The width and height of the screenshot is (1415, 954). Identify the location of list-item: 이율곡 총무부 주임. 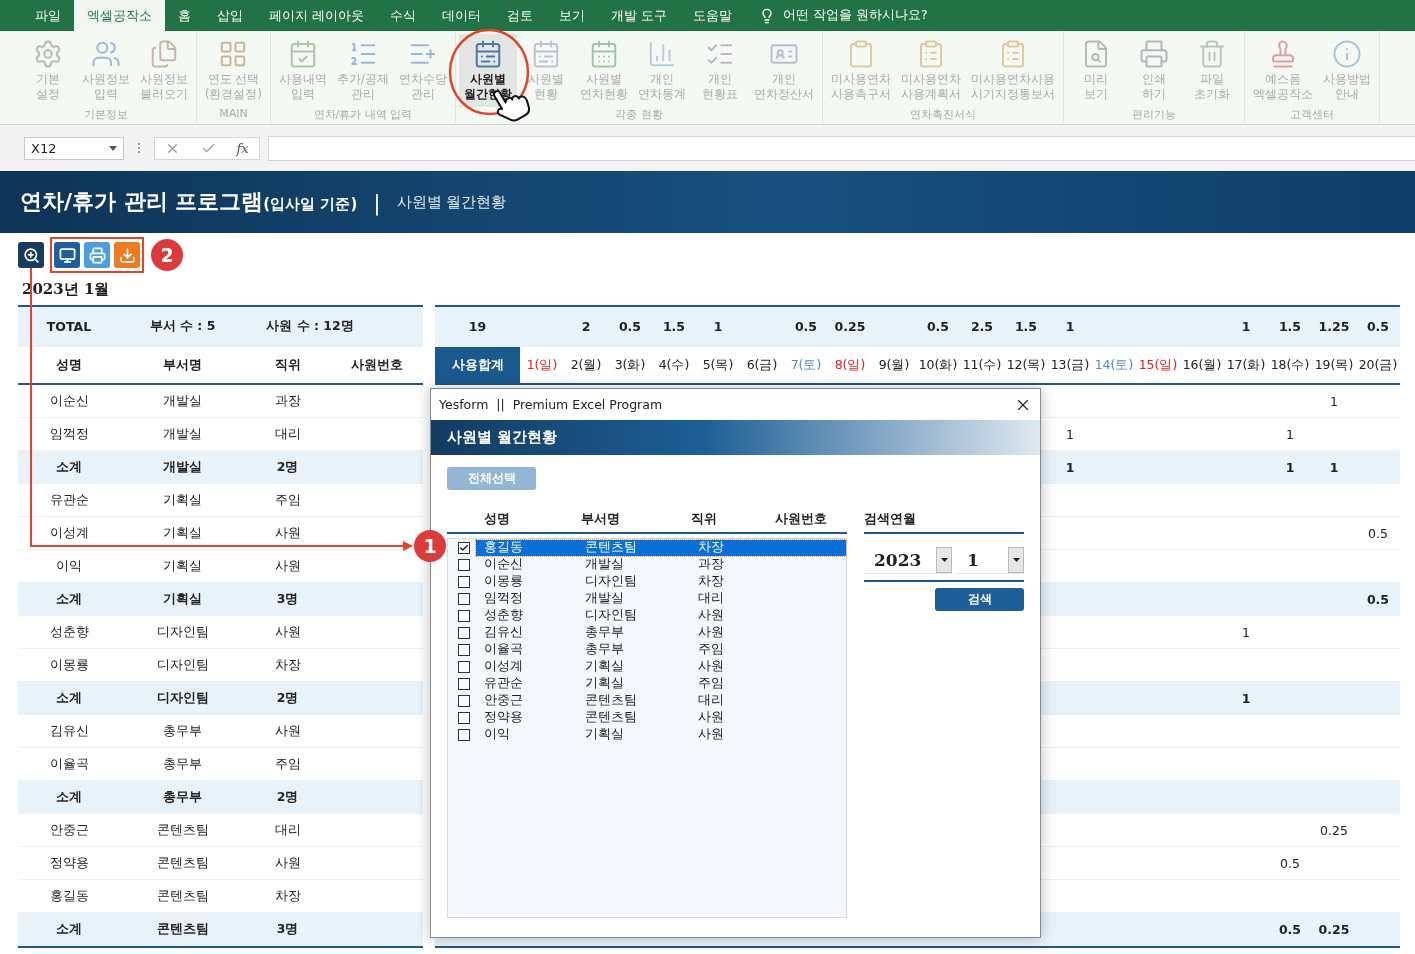
(661, 649).